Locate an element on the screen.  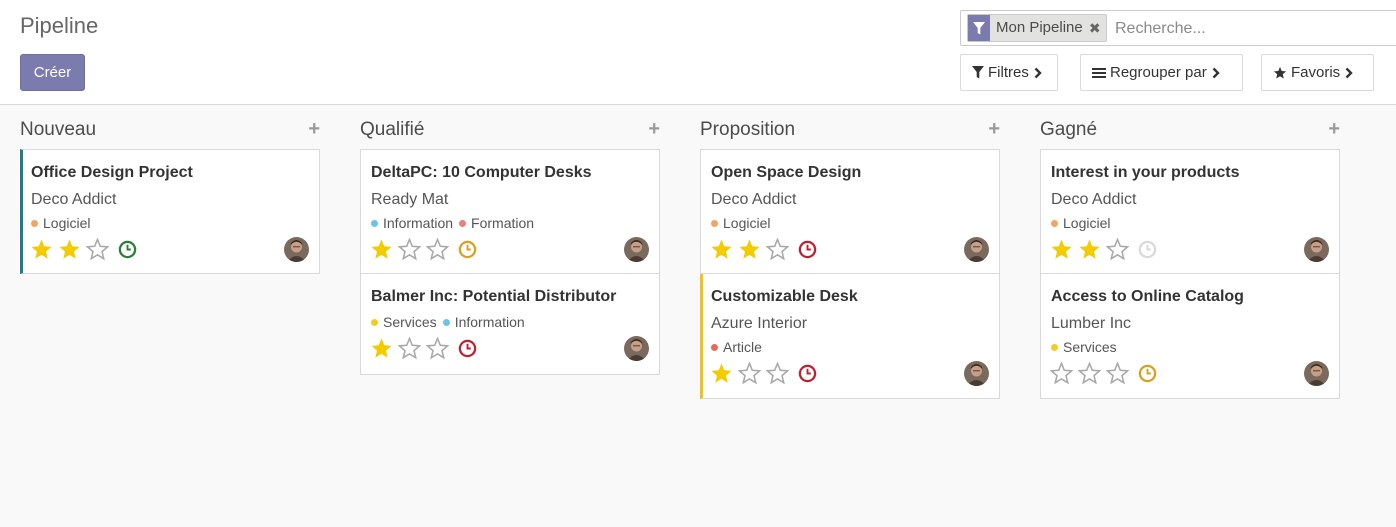
tag: Logiciel is located at coordinates (740, 223).